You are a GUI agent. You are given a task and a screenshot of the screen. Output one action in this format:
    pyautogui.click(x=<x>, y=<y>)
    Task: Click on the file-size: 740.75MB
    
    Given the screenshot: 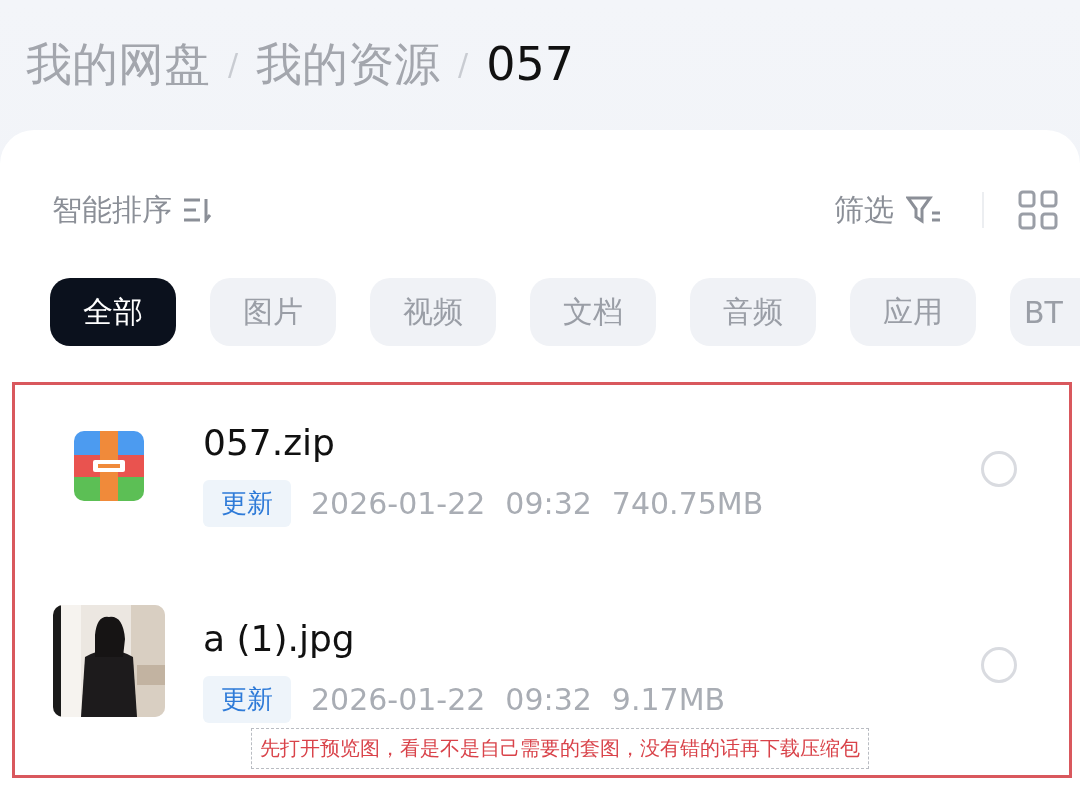 What is the action you would take?
    pyautogui.click(x=687, y=504)
    